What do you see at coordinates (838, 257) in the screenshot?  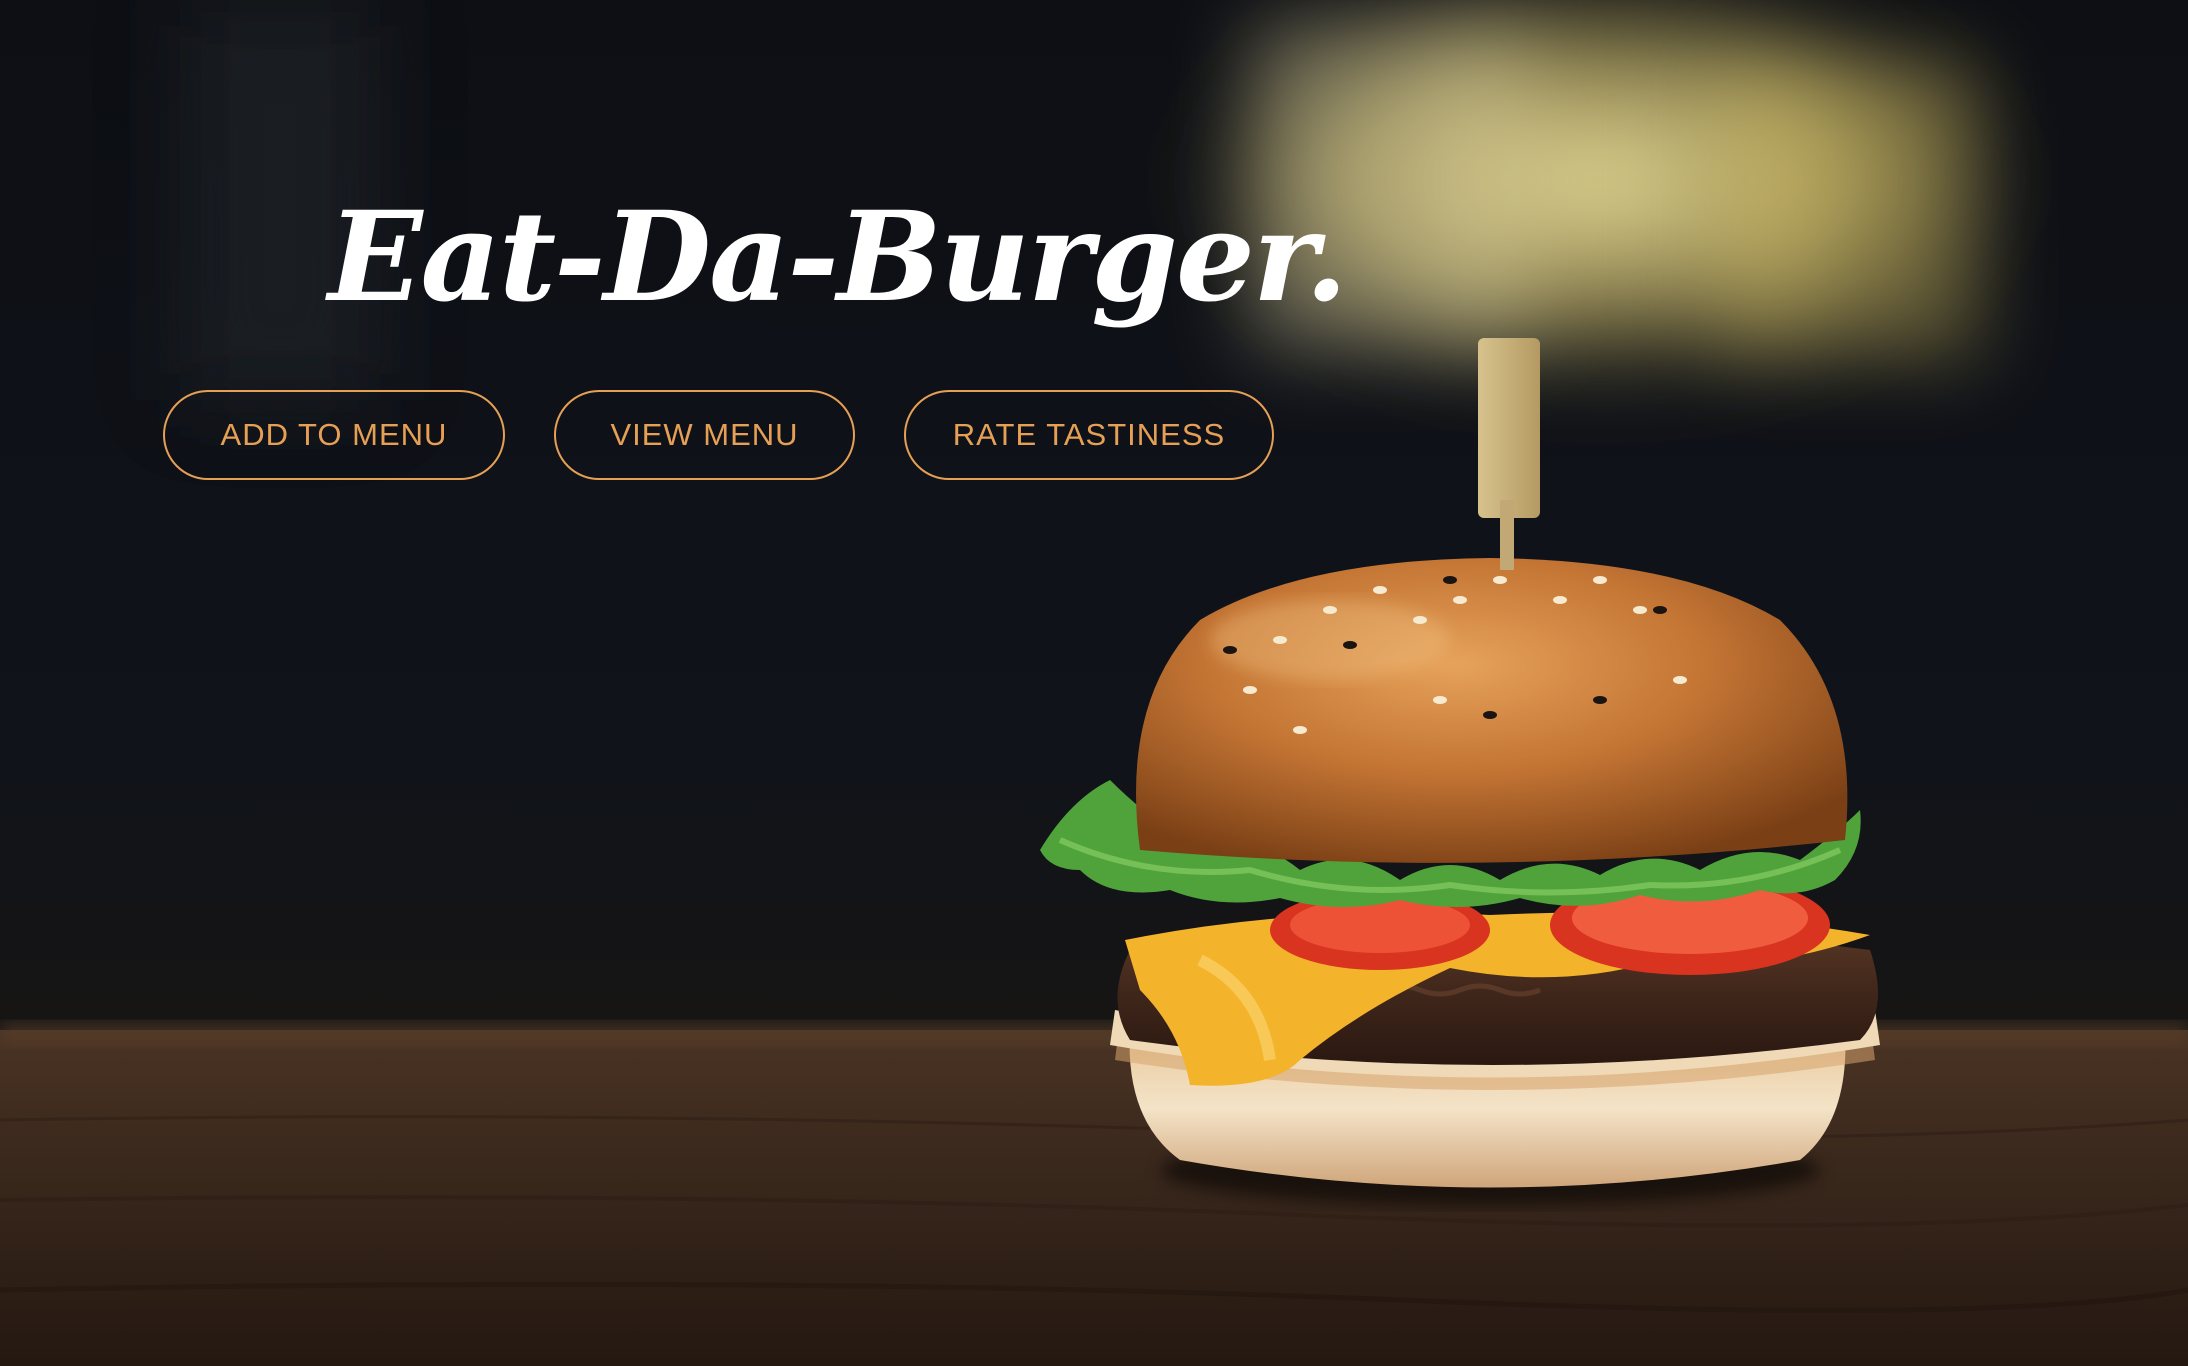 I see `page-title: Eat-Da-Burger.` at bounding box center [838, 257].